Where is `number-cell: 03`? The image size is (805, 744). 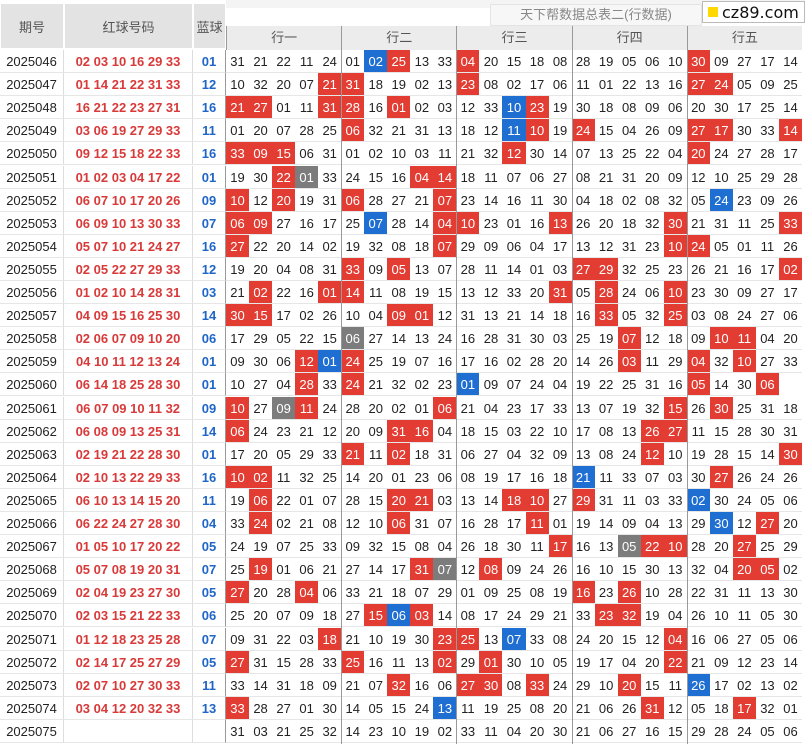 number-cell: 03 is located at coordinates (422, 154).